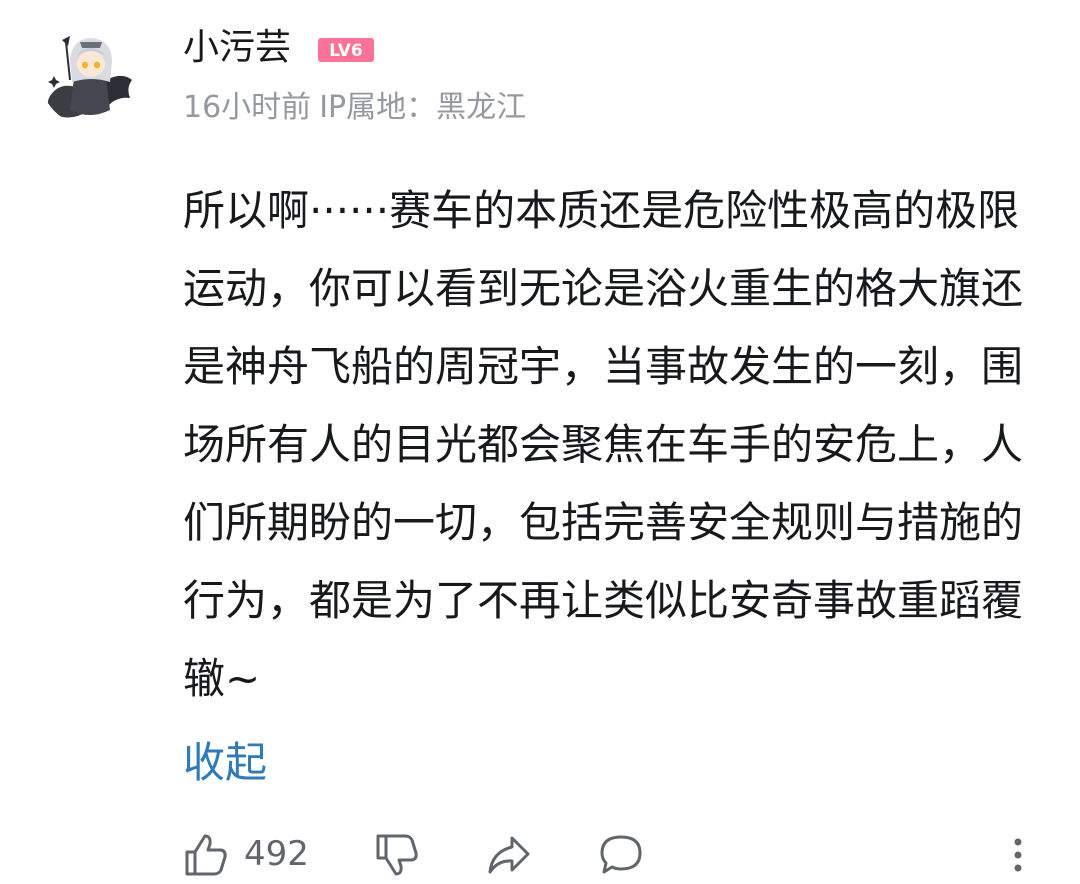  What do you see at coordinates (540, 854) in the screenshot?
I see `action-bar: 492` at bounding box center [540, 854].